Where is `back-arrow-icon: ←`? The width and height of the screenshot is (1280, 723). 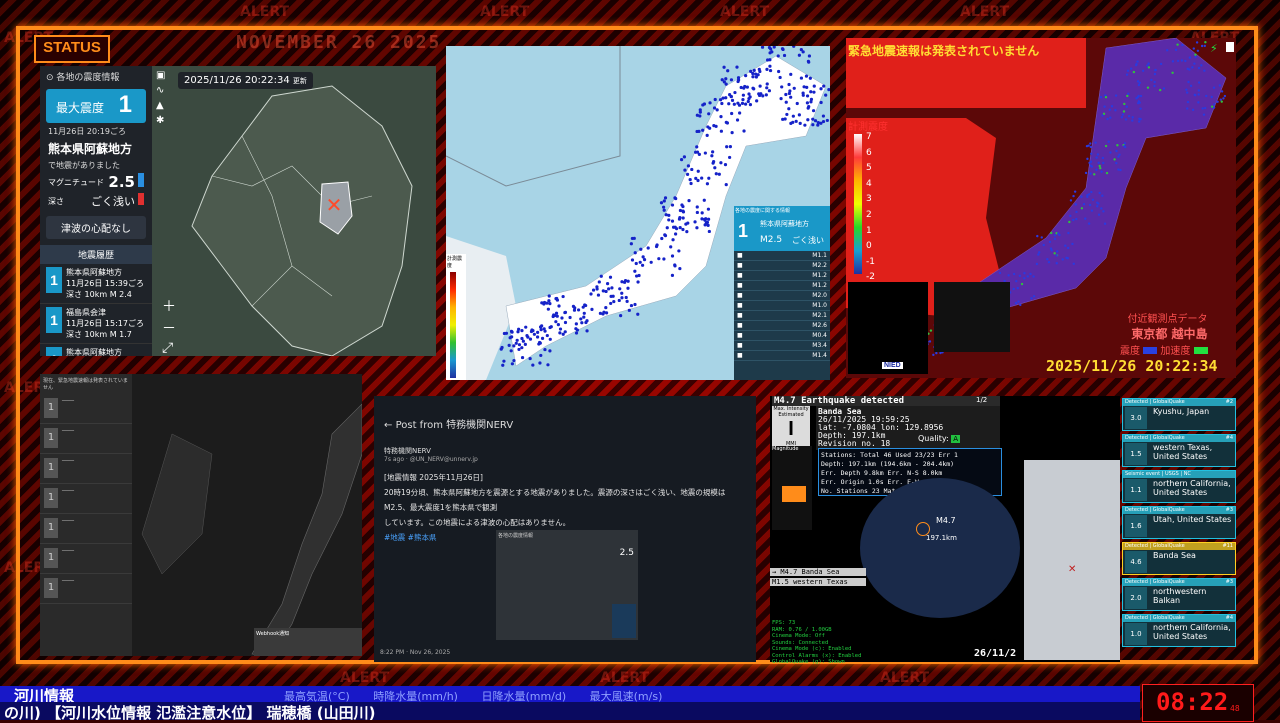
back-arrow-icon: ← is located at coordinates (388, 425).